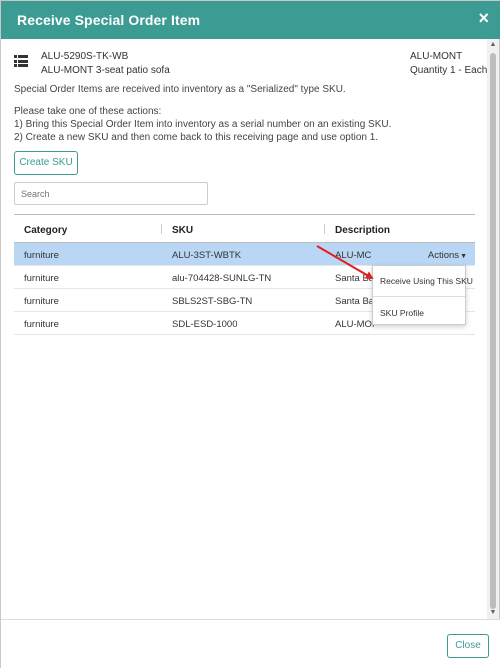 This screenshot has width=500, height=669. What do you see at coordinates (222, 278) in the screenshot?
I see `sku-cell: alu-704428-SUNLG-TN` at bounding box center [222, 278].